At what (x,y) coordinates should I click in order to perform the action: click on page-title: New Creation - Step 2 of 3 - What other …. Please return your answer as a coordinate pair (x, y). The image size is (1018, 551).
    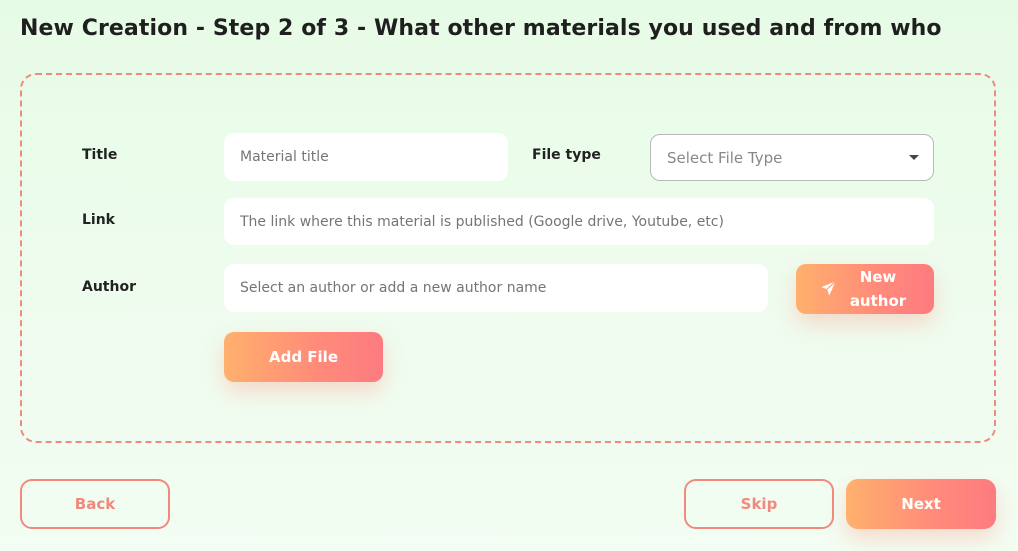
    Looking at the image, I should click on (481, 28).